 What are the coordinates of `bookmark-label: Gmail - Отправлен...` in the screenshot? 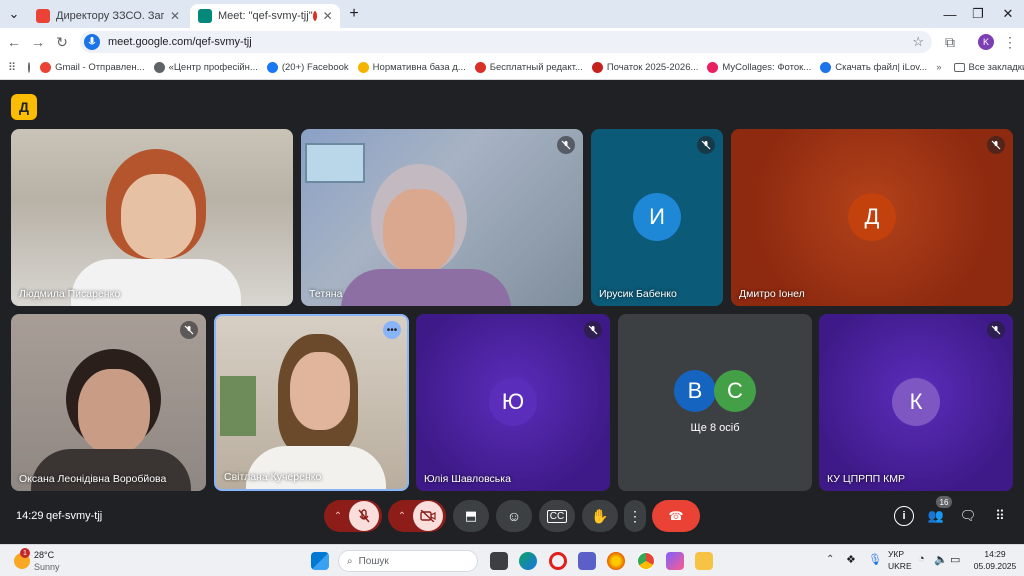 It's located at (100, 67).